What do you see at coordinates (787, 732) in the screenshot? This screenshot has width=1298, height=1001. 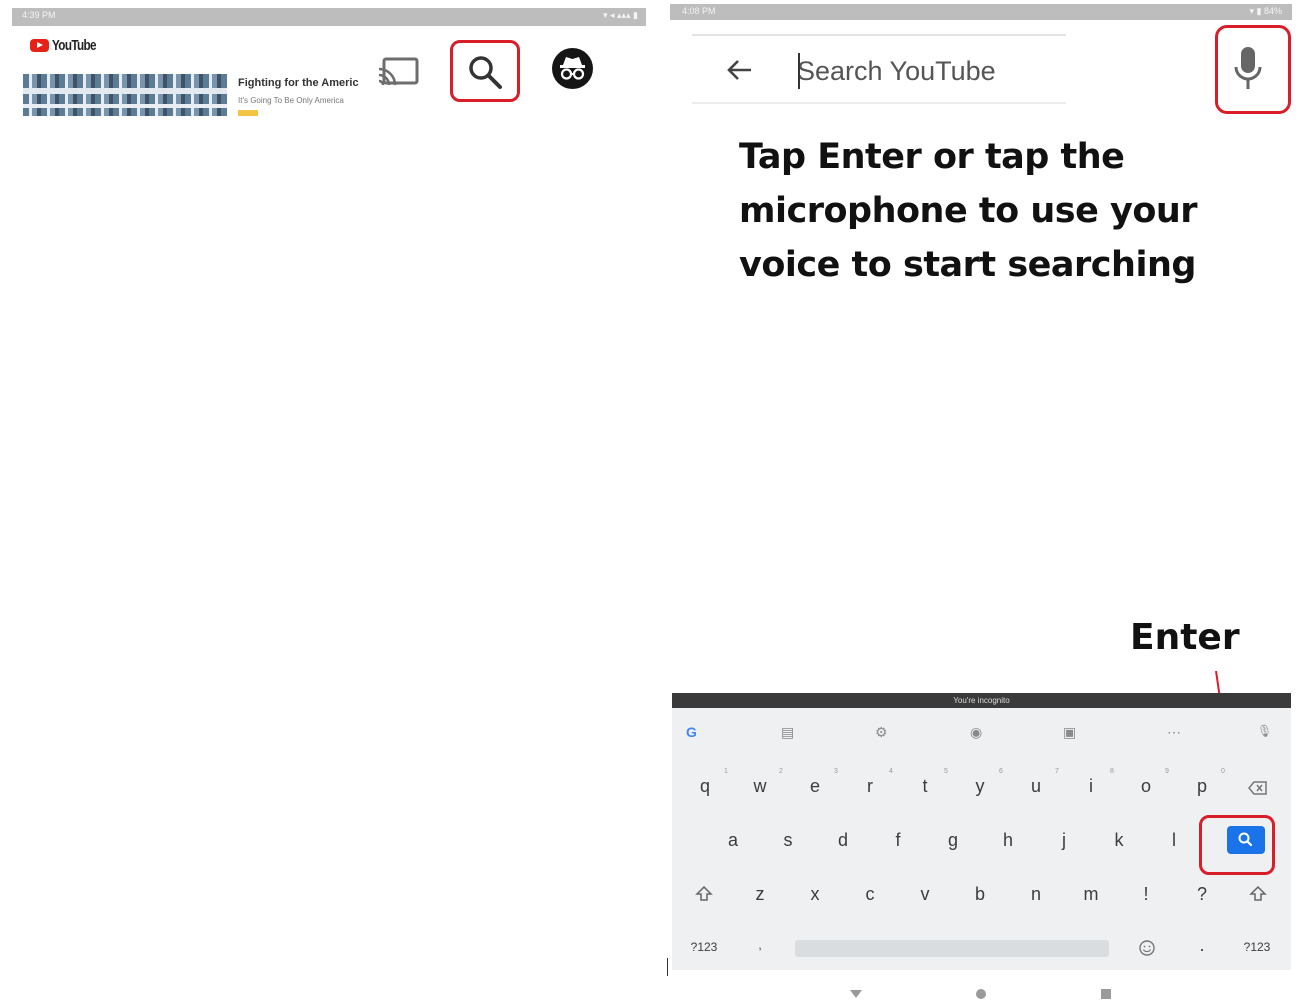 I see `clipboard-icon: ▤` at bounding box center [787, 732].